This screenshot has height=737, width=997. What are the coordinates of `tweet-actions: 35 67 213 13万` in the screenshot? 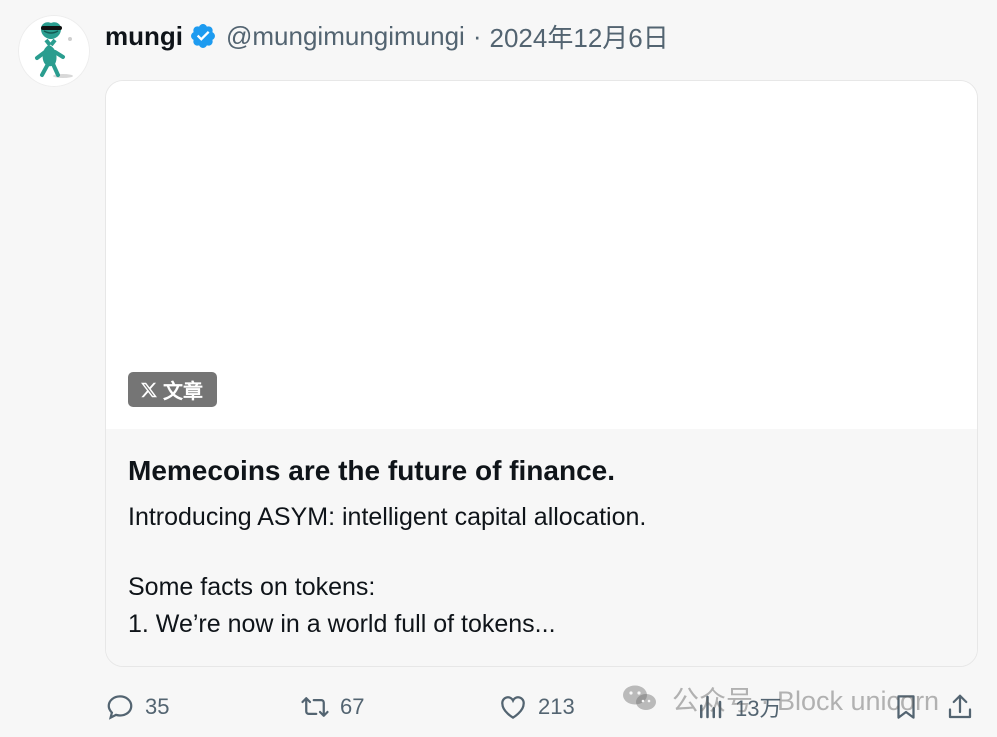 It's located at (498, 707).